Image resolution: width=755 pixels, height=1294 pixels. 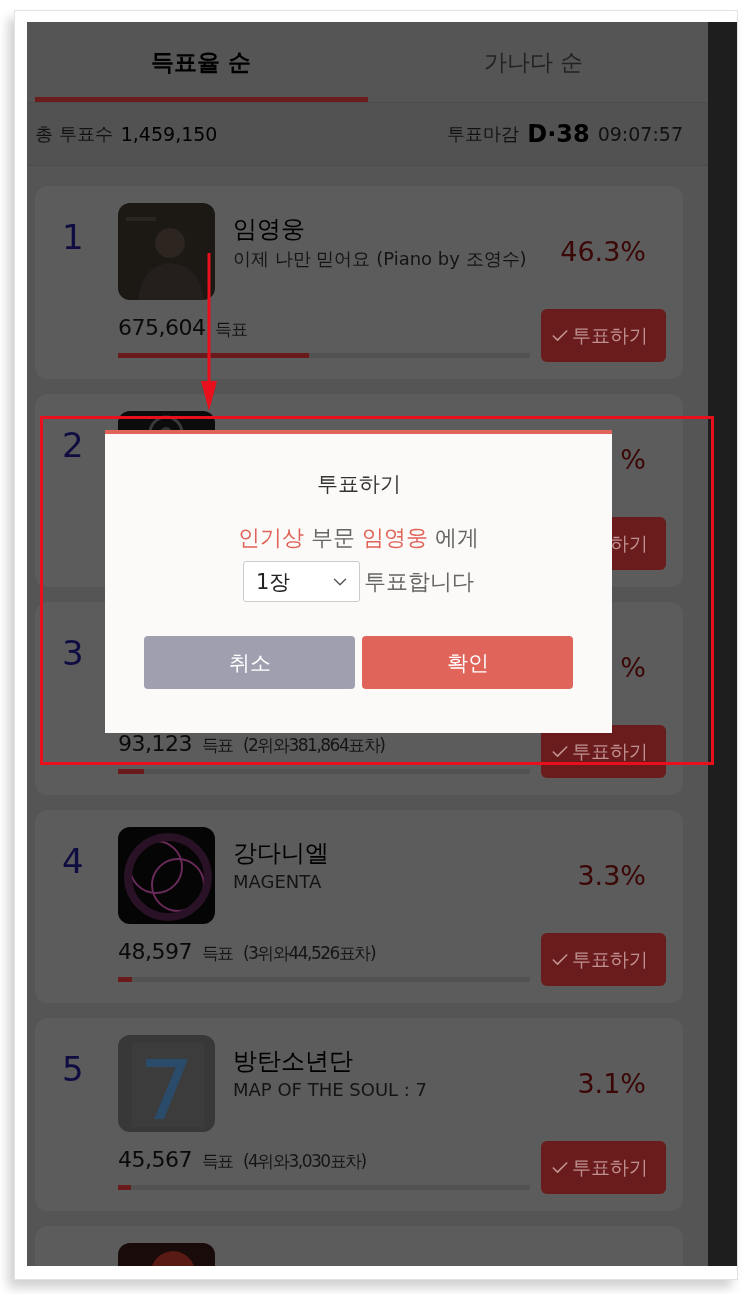 I want to click on vote-count: 675,604, so click(x=162, y=327).